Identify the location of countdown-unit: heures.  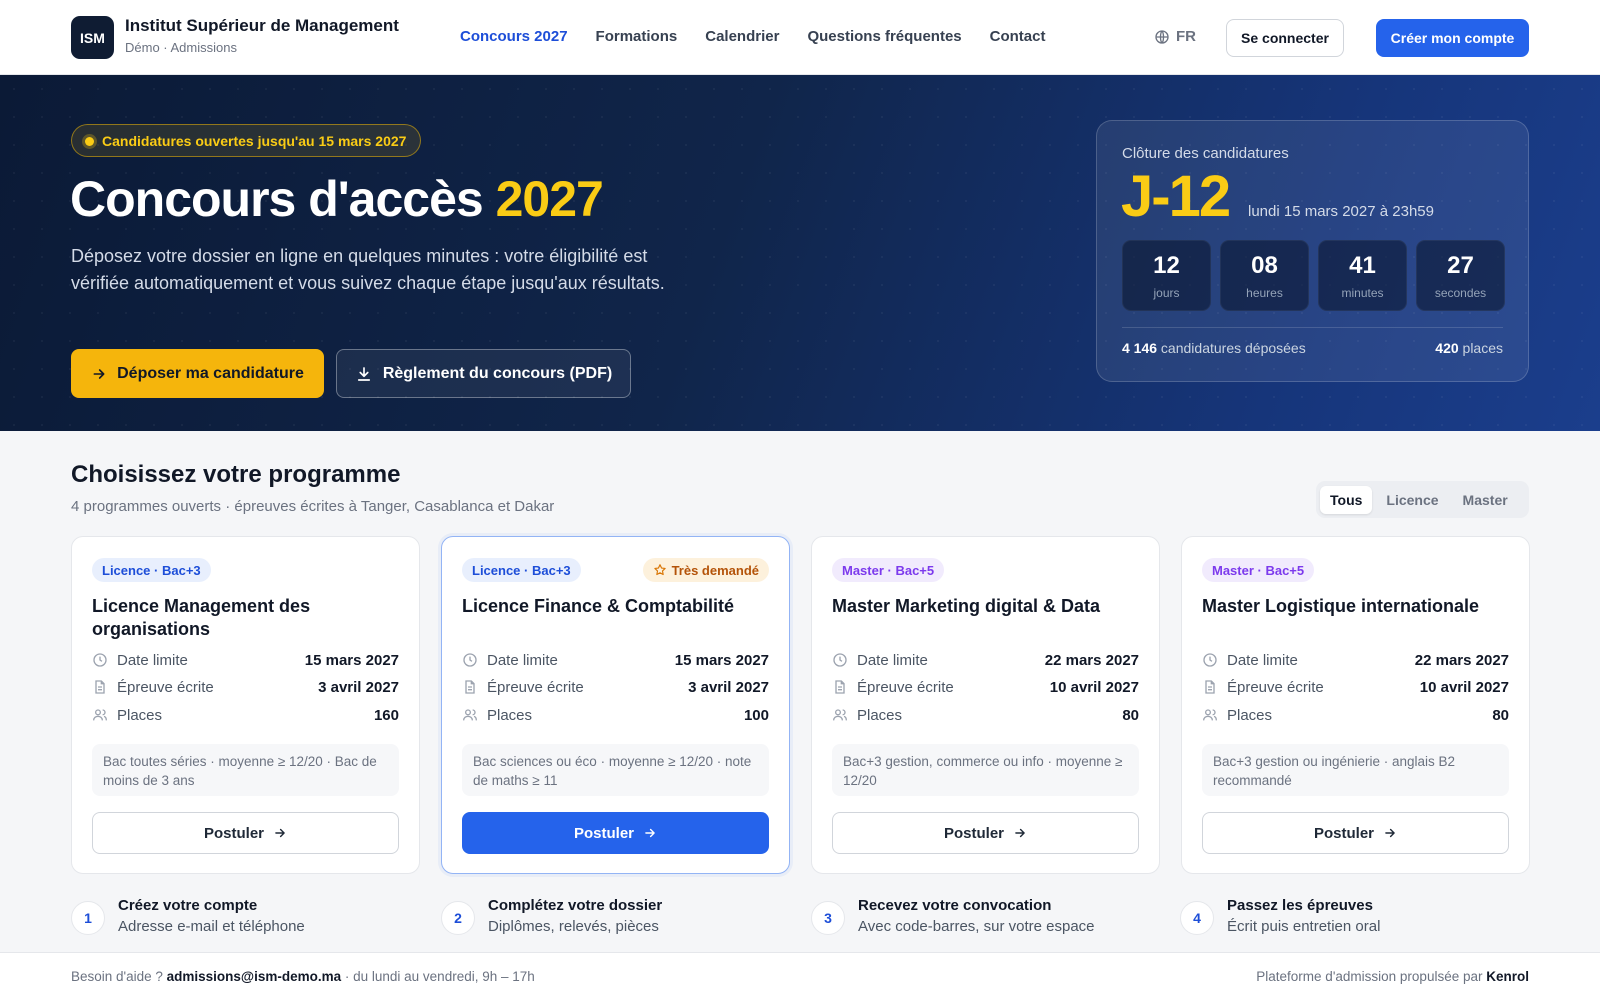
(1264, 292).